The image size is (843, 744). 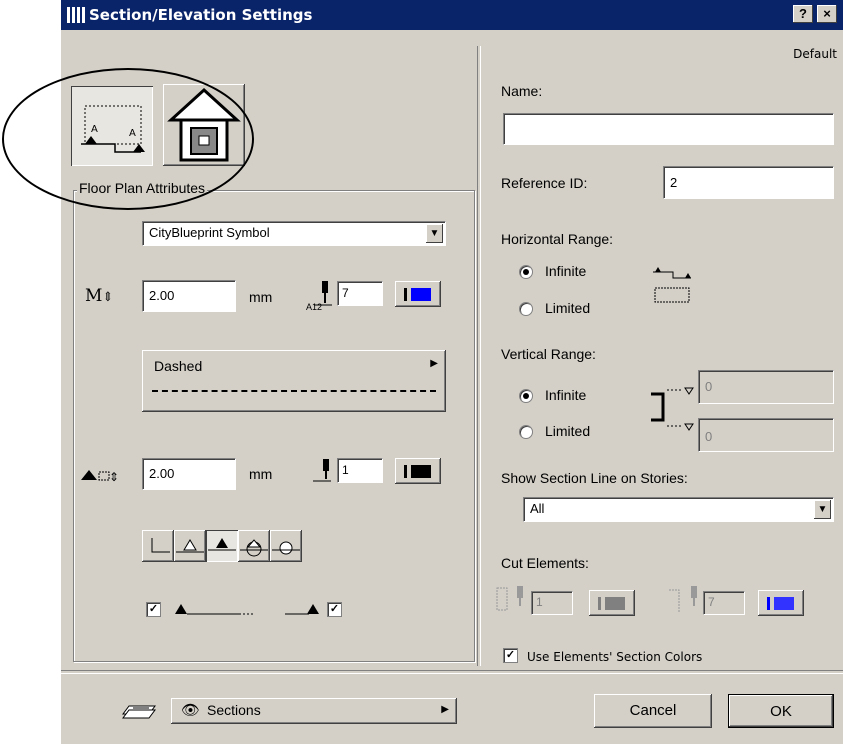 What do you see at coordinates (537, 508) in the screenshot?
I see `show-stories-value: All` at bounding box center [537, 508].